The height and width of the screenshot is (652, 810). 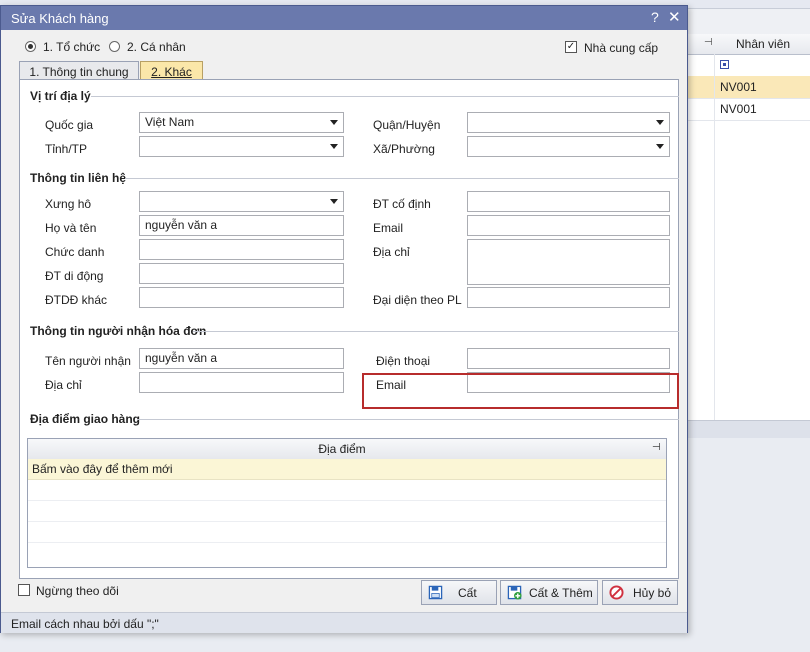 I want to click on new-row-prompt: Bấm vào đây để thêm mới, so click(x=347, y=469).